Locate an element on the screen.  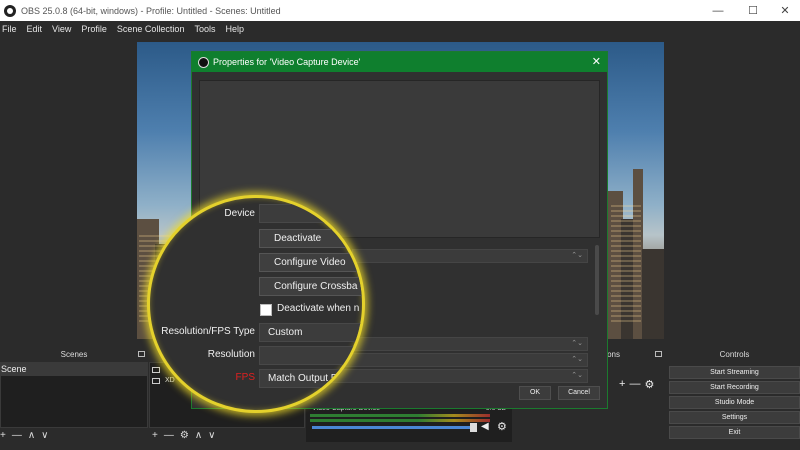
add-transition-icon: + is located at coordinates (622, 384).